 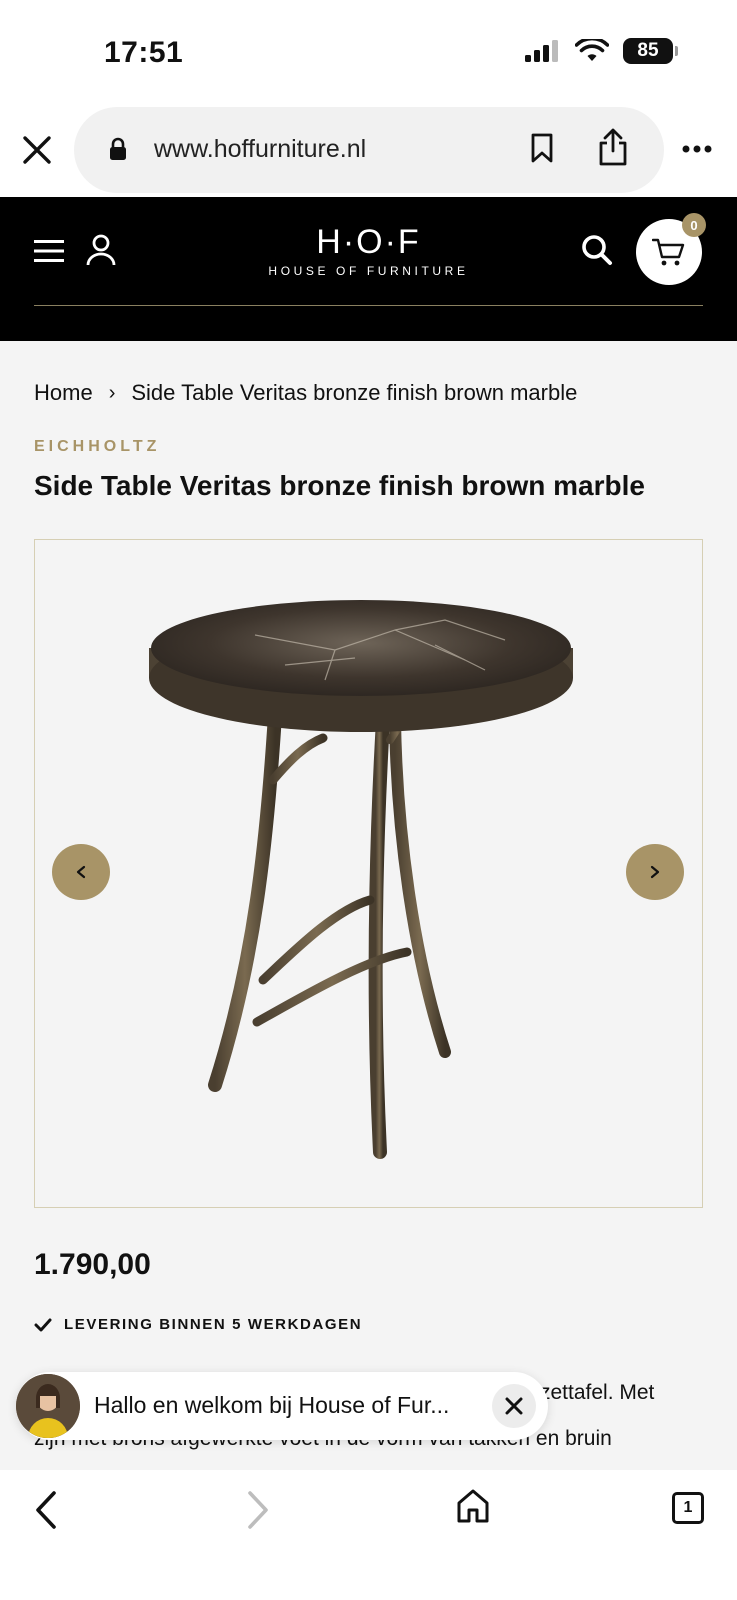 I want to click on chat-close-button, so click(x=514, y=1406).